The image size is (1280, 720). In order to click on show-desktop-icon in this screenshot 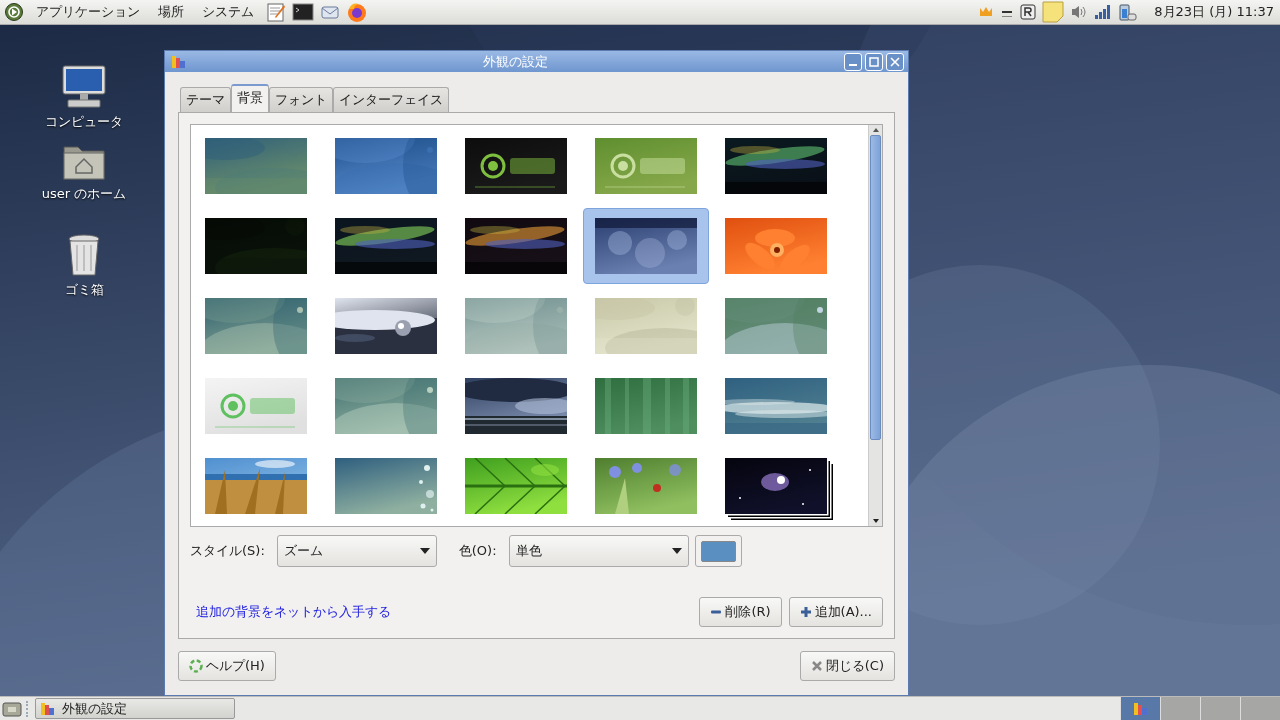, I will do `click(12, 708)`.